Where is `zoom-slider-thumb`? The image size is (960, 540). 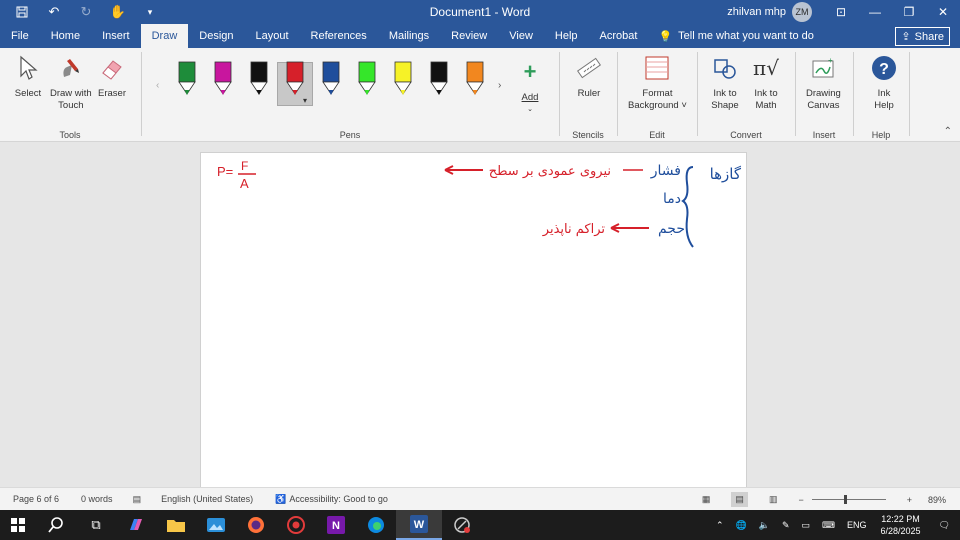 zoom-slider-thumb is located at coordinates (845, 499).